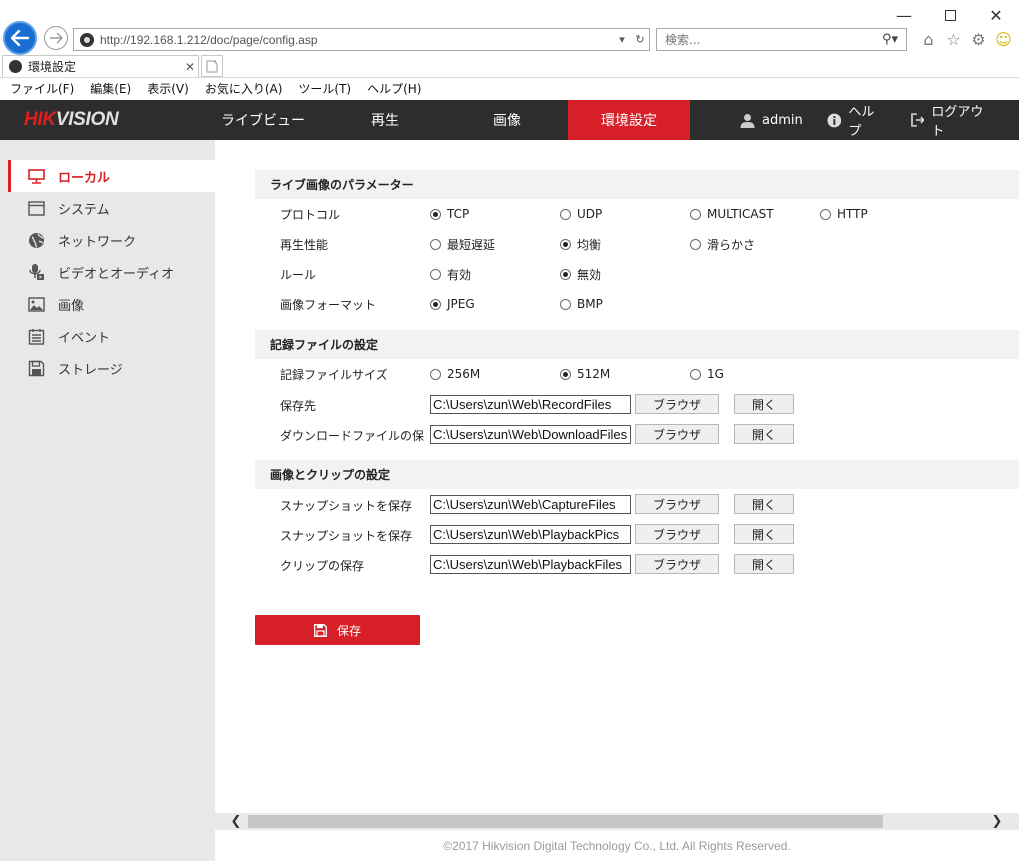 This screenshot has width=1019, height=861. Describe the element at coordinates (771, 120) in the screenshot. I see `user-menu: admin` at that location.